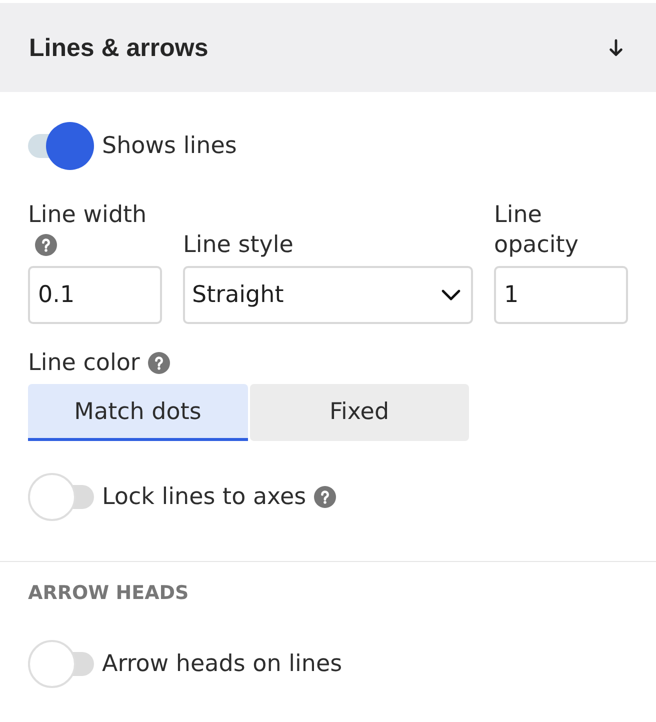 Image resolution: width=656 pixels, height=722 pixels. I want to click on field-label: Line opacity, so click(537, 230).